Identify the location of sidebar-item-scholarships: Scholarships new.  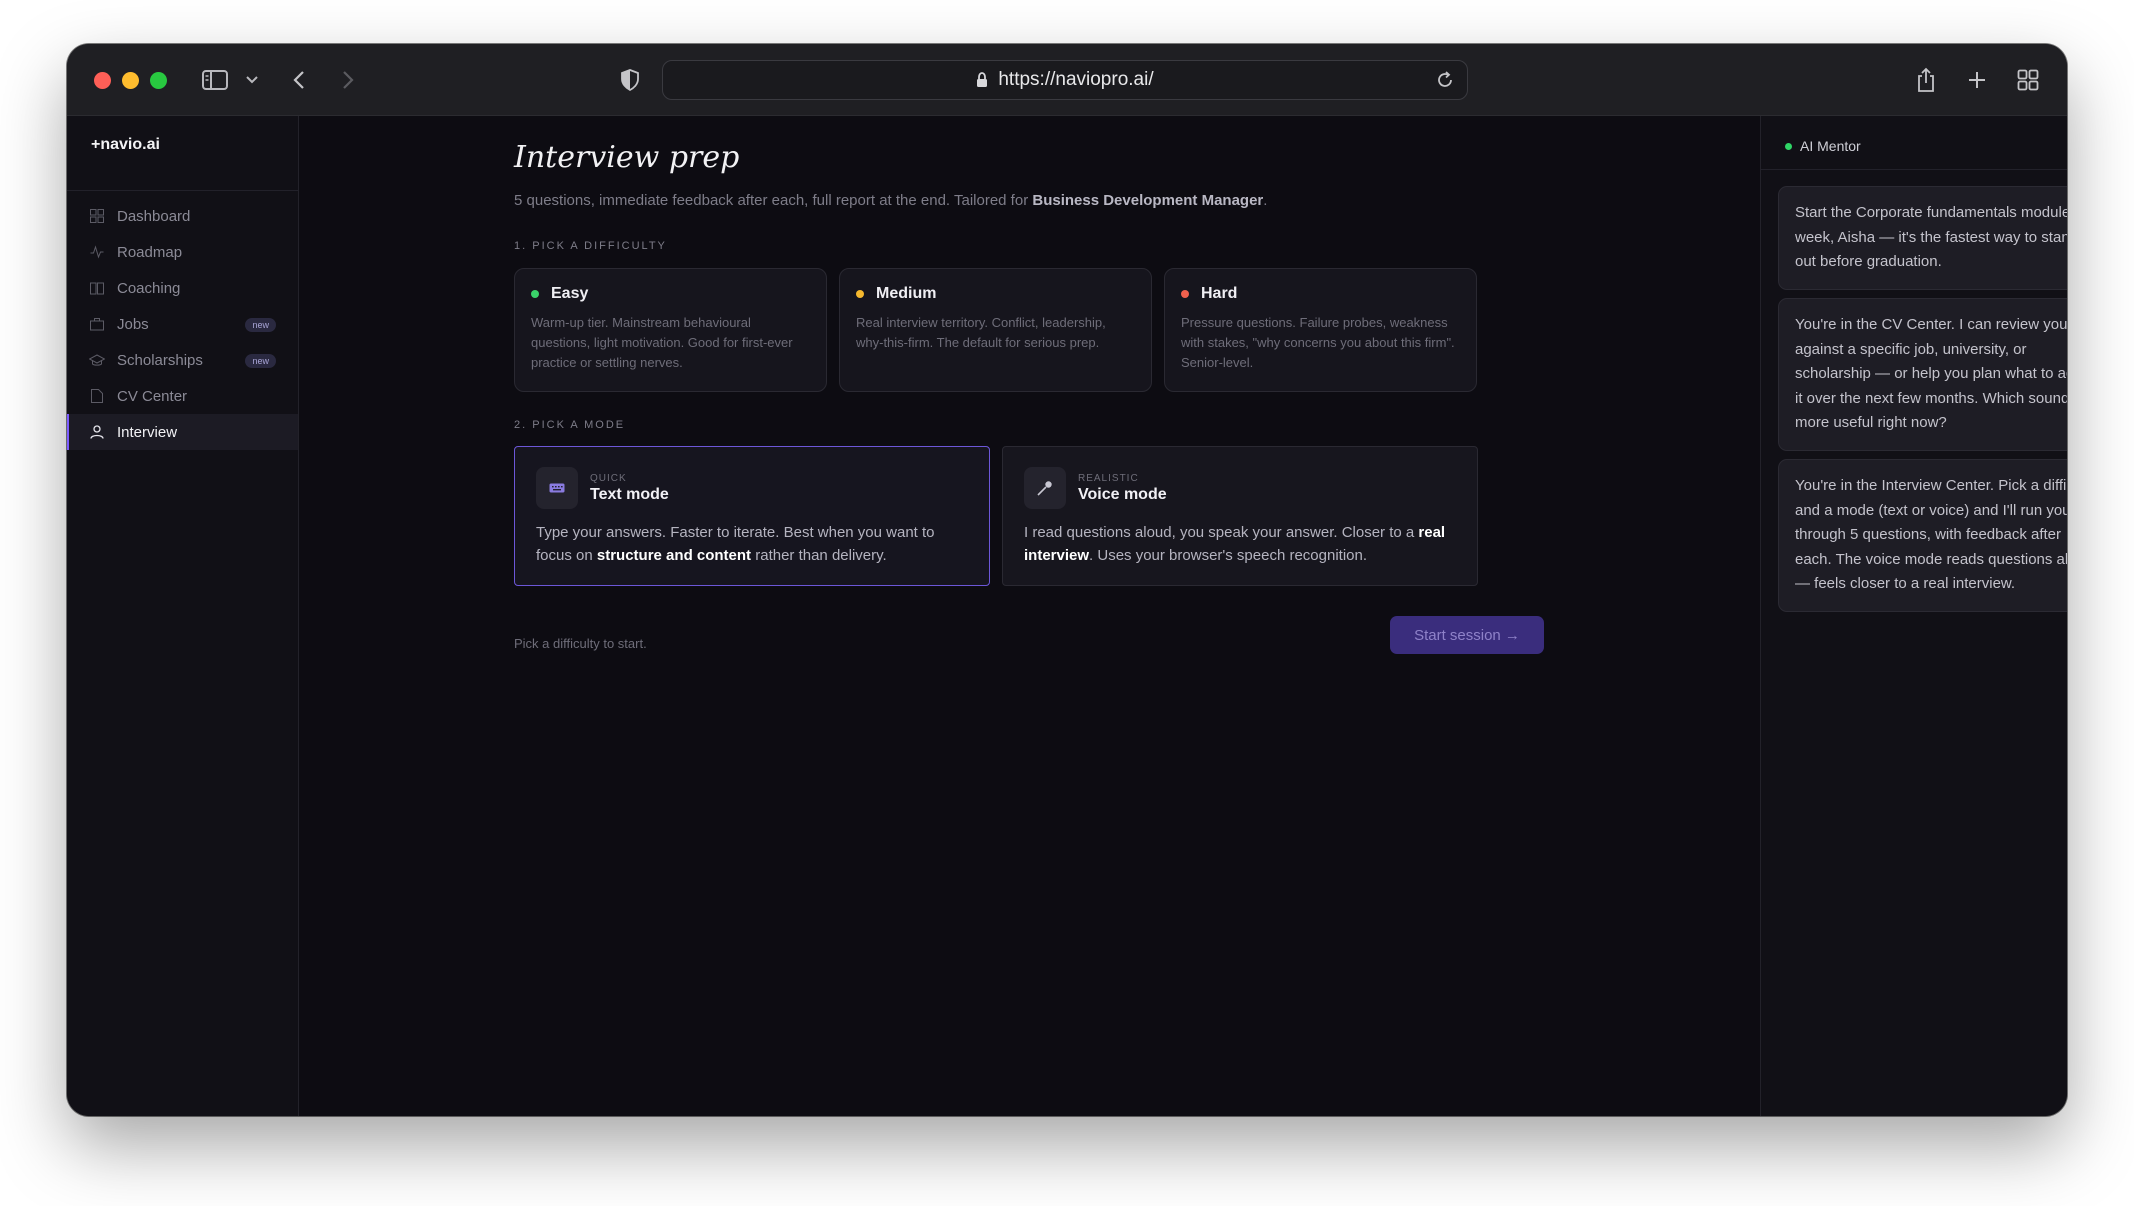
(182, 360).